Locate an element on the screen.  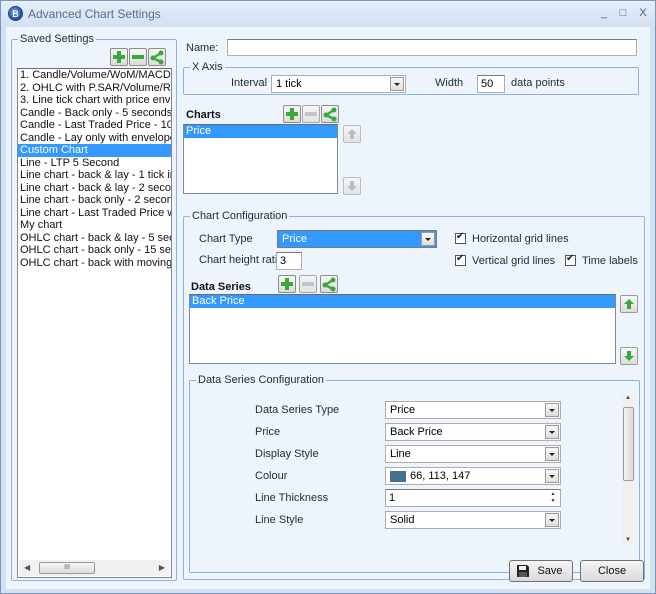
data-series-type-select: Price is located at coordinates (473, 410).